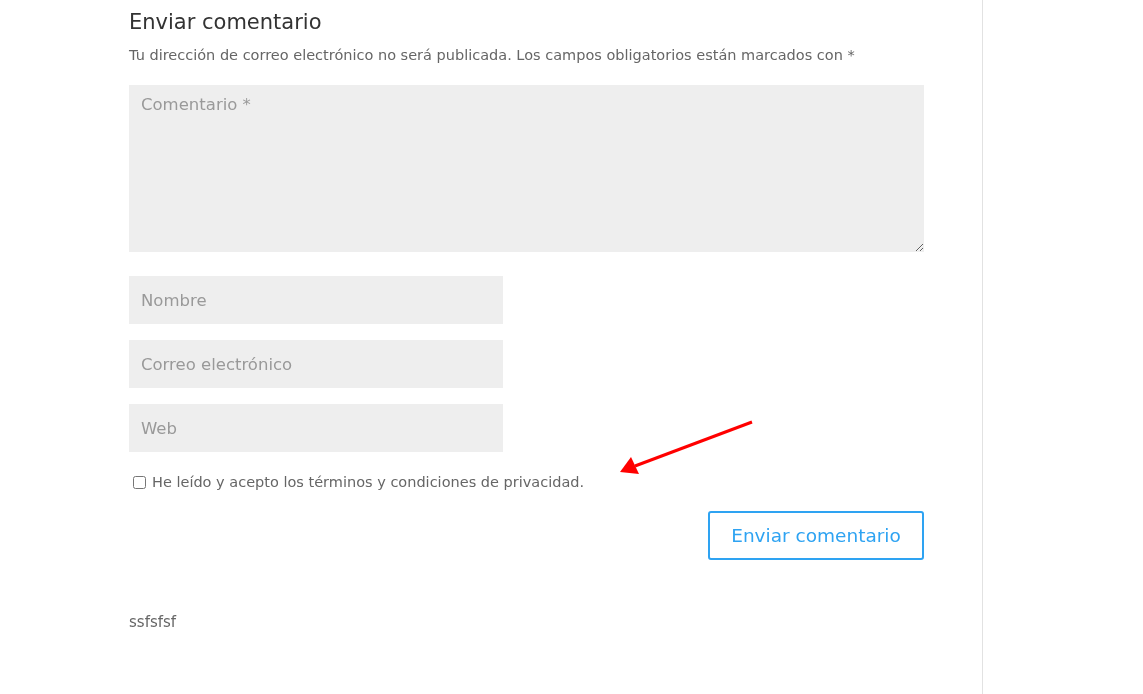 Image resolution: width=1143 pixels, height=694 pixels. I want to click on input-field: Nombre, so click(316, 300).